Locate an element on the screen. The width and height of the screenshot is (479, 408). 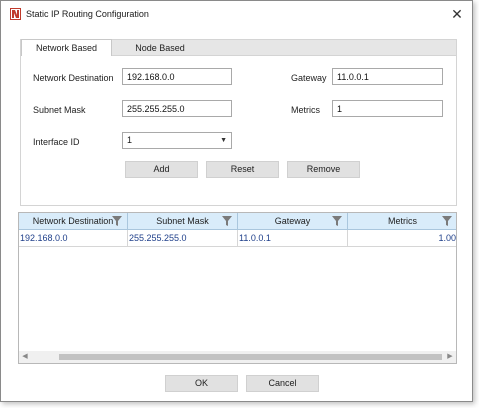
interface-id-select: 1 ▼ is located at coordinates (177, 140).